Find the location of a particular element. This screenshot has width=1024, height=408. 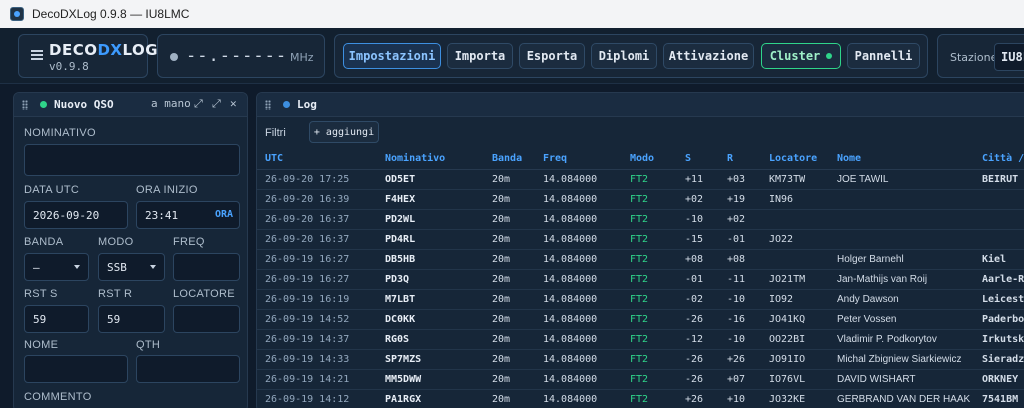

banda-select: — is located at coordinates (56, 267).